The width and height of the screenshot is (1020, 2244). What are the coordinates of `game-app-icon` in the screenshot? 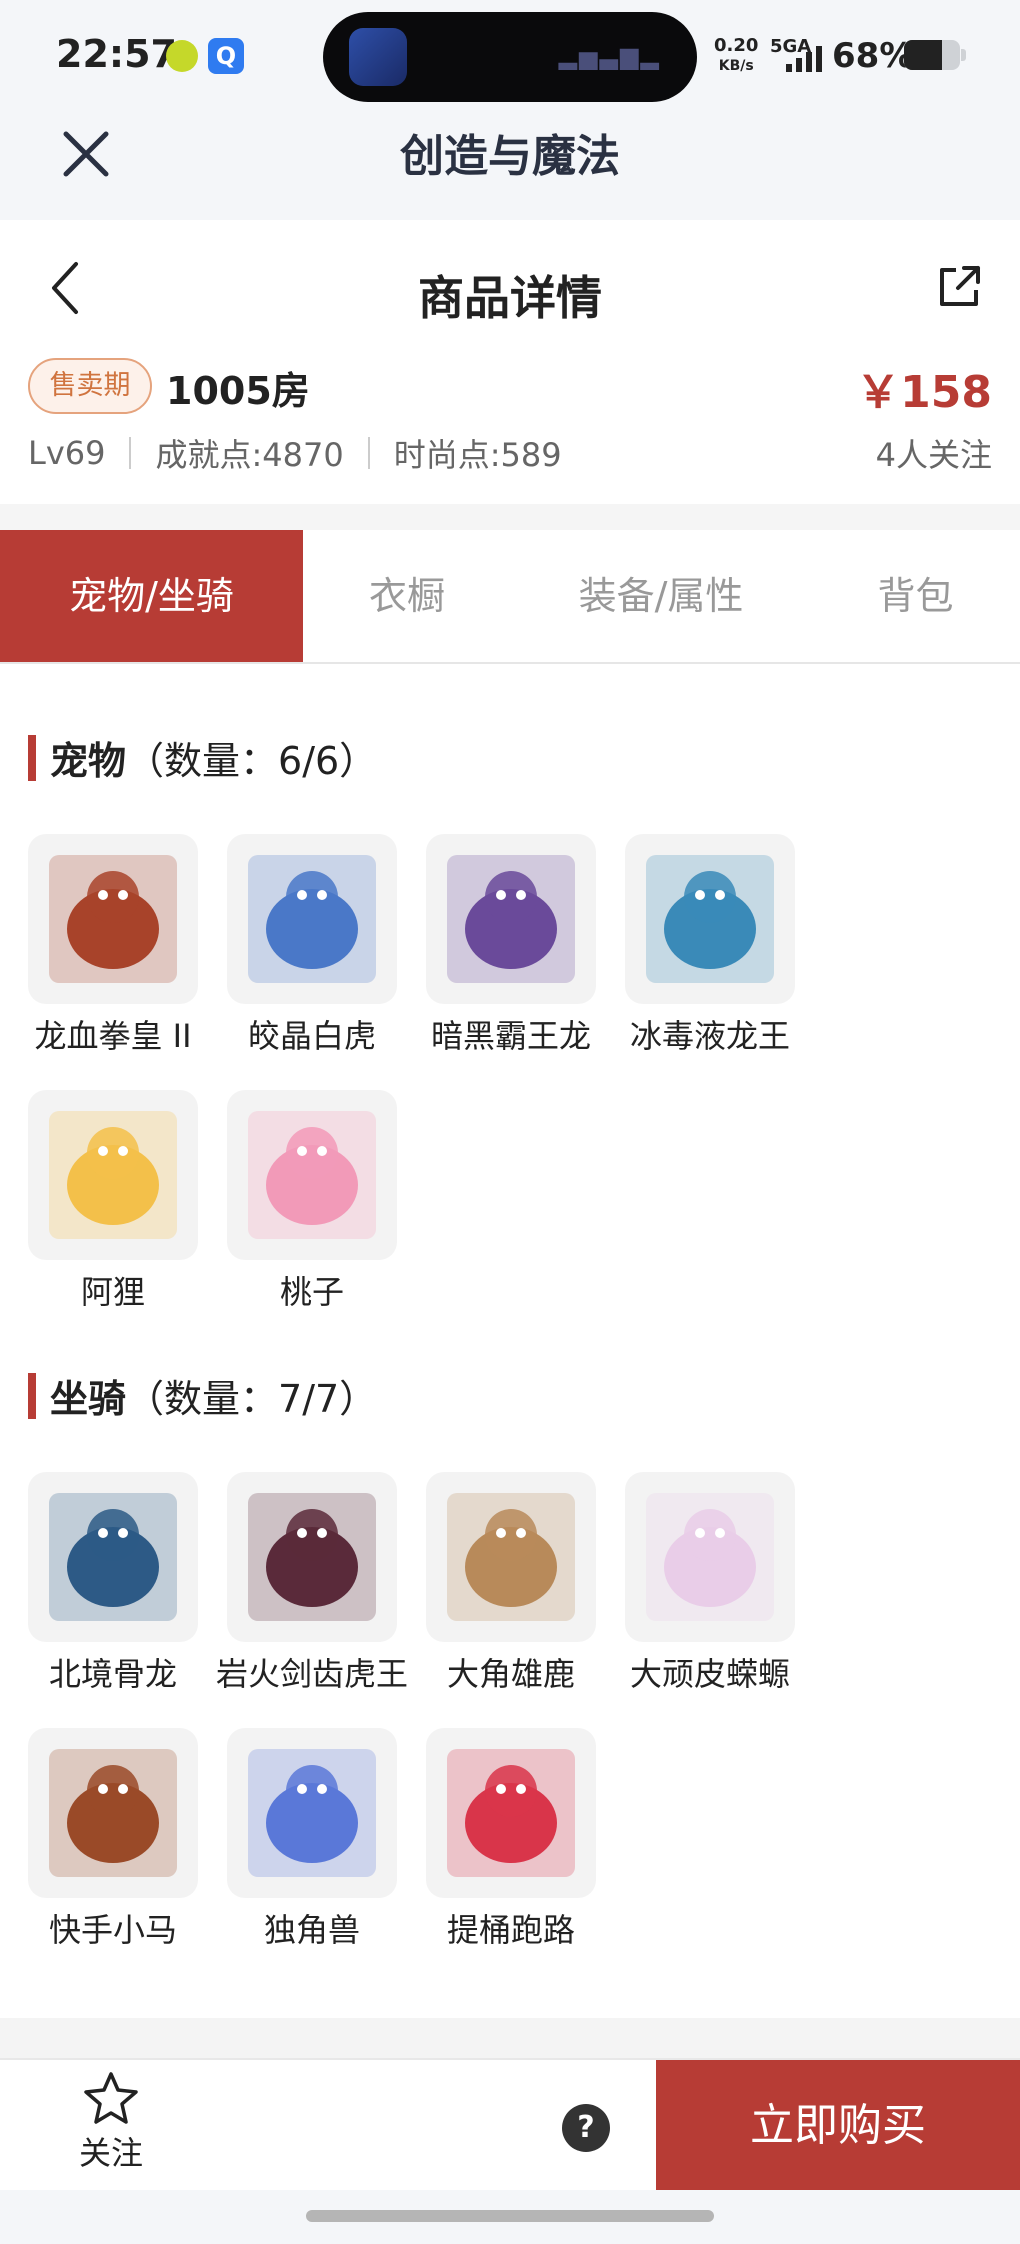 It's located at (378, 57).